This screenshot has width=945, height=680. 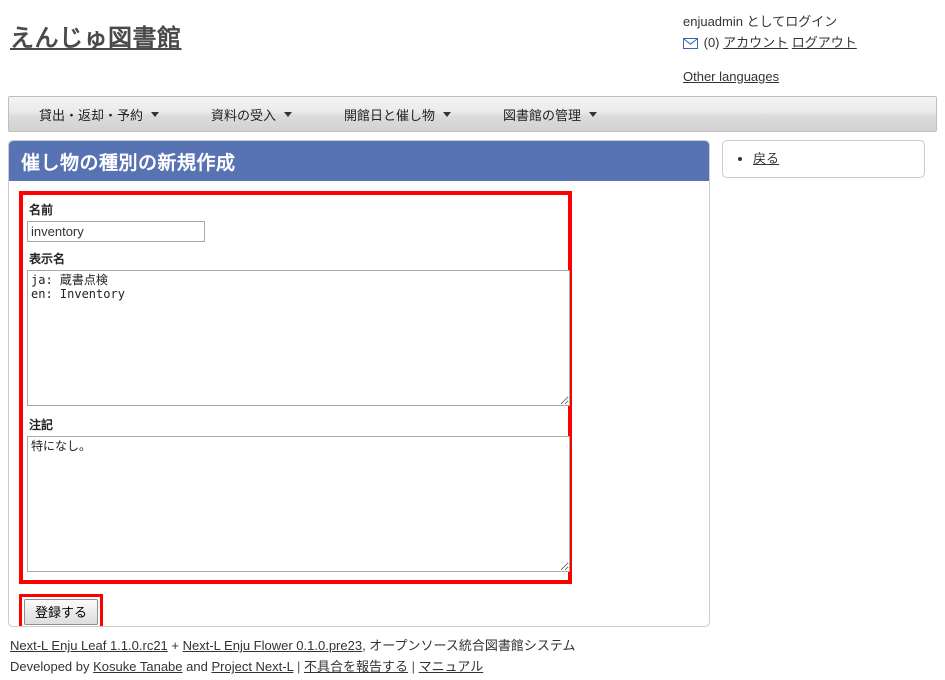 What do you see at coordinates (197, 666) in the screenshot?
I see `footer-and: and` at bounding box center [197, 666].